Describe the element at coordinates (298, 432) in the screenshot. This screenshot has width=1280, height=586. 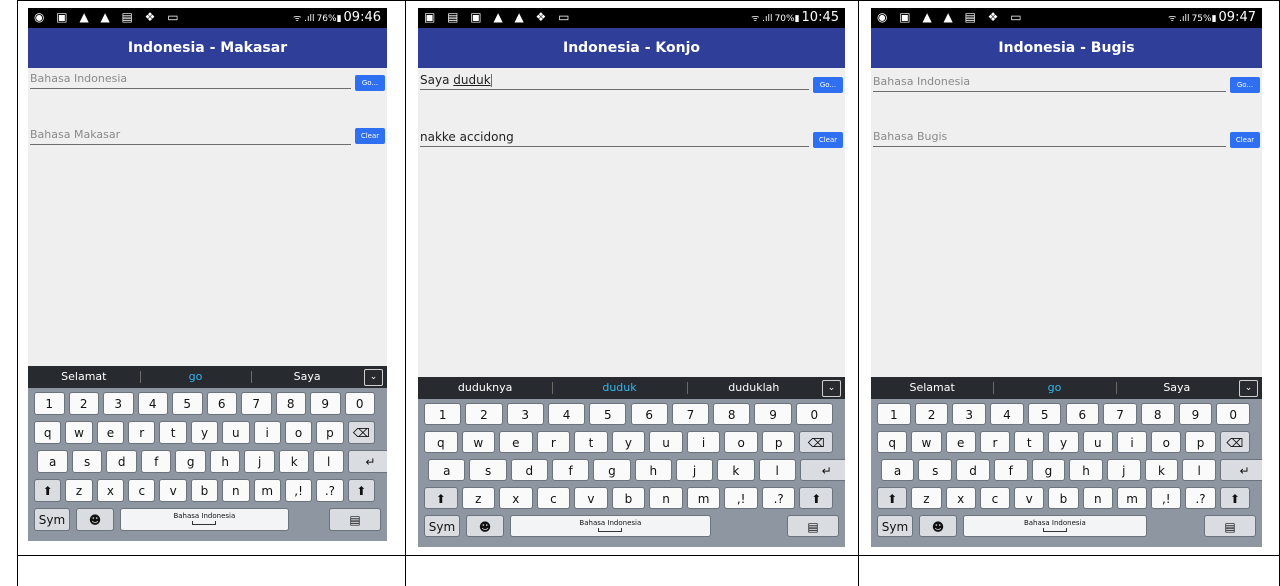
I see `key-o: o` at that location.